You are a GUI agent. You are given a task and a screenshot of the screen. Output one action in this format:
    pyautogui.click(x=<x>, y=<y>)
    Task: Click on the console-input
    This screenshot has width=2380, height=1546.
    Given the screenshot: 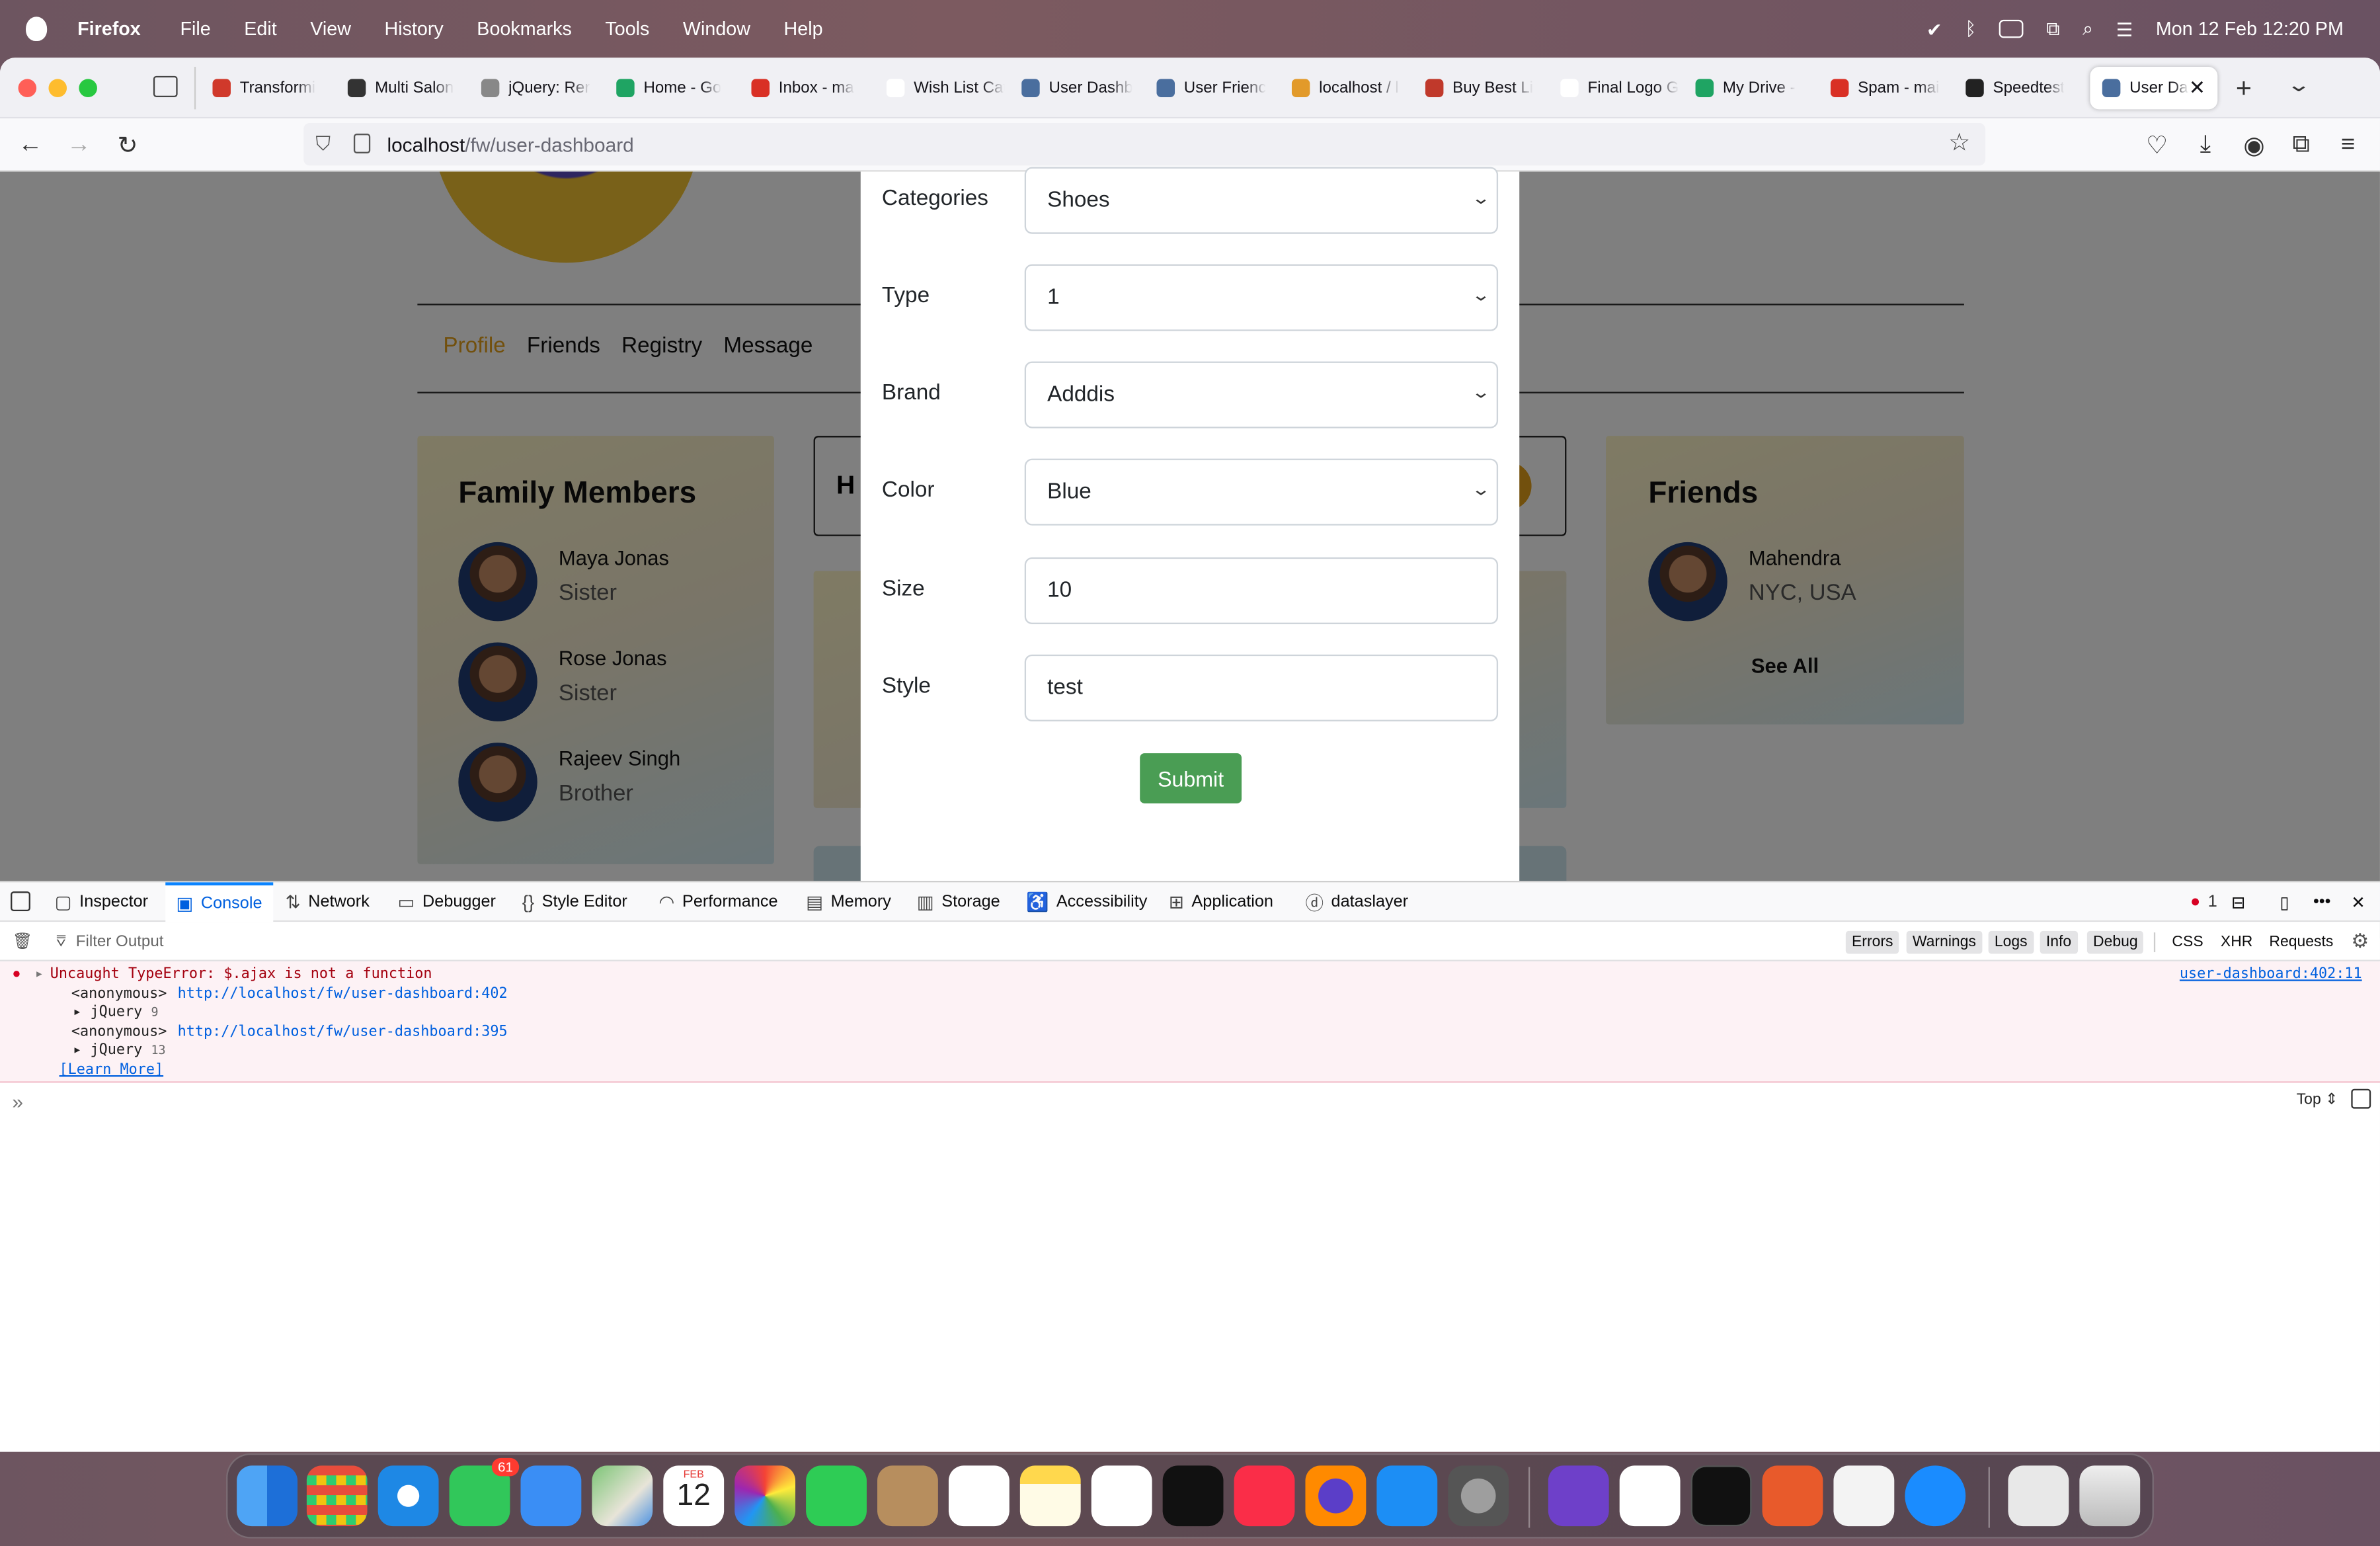 What is the action you would take?
    pyautogui.click(x=1154, y=1099)
    